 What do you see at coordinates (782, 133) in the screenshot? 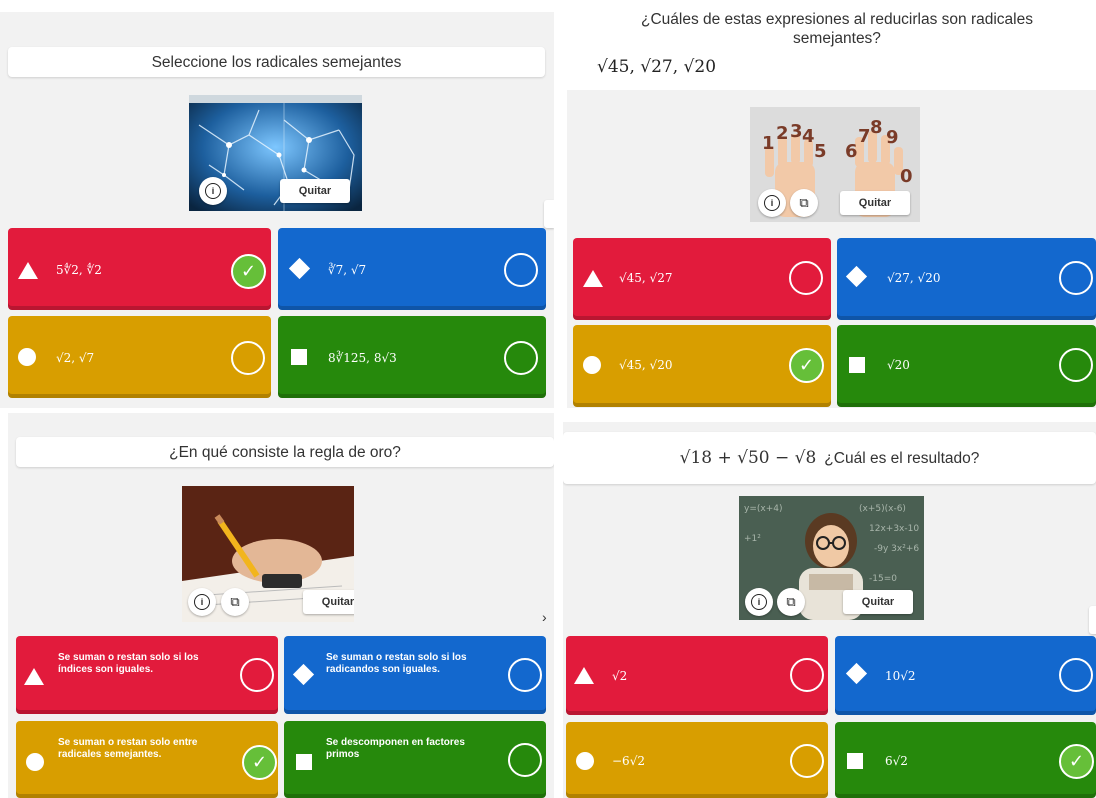
I see `svg-text: 2` at bounding box center [782, 133].